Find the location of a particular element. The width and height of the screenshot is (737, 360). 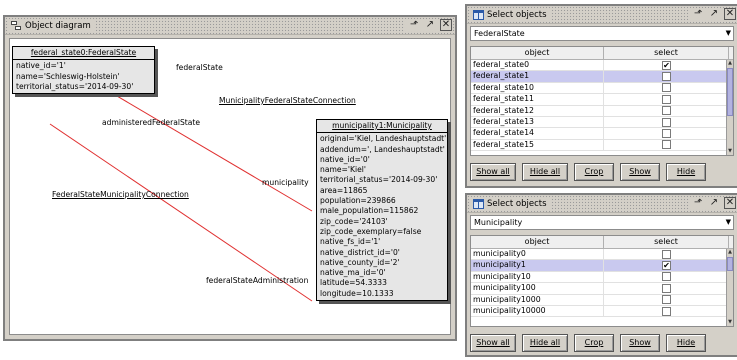

object-name-cell: municipality10 is located at coordinates (537, 277).